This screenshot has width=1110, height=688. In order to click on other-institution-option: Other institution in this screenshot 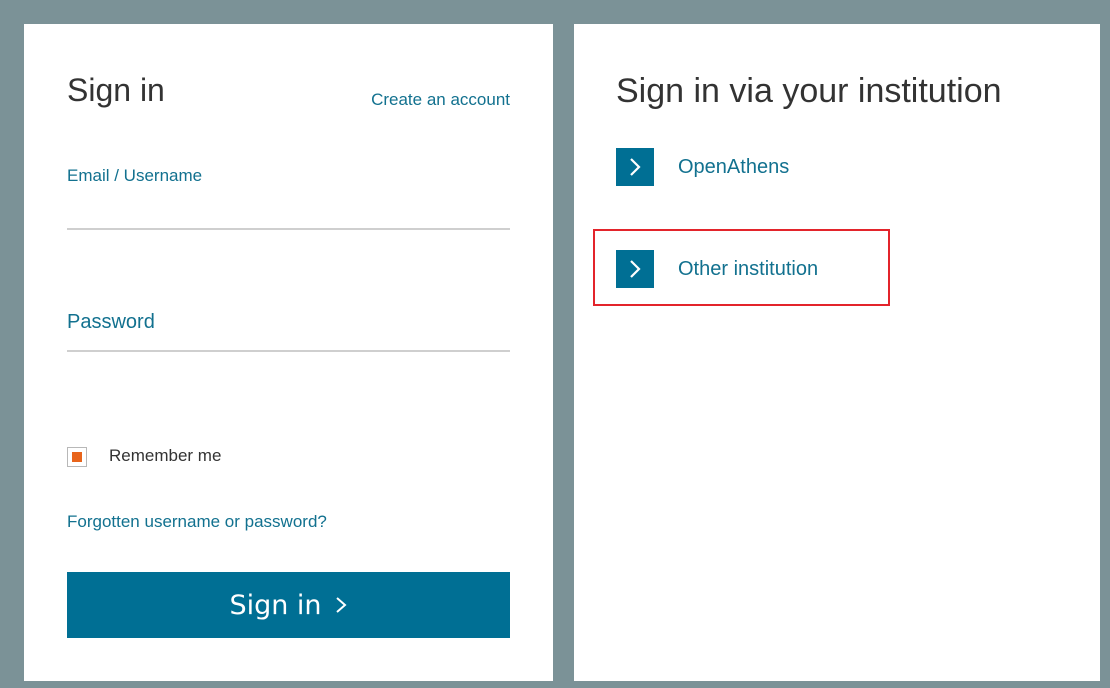, I will do `click(717, 269)`.